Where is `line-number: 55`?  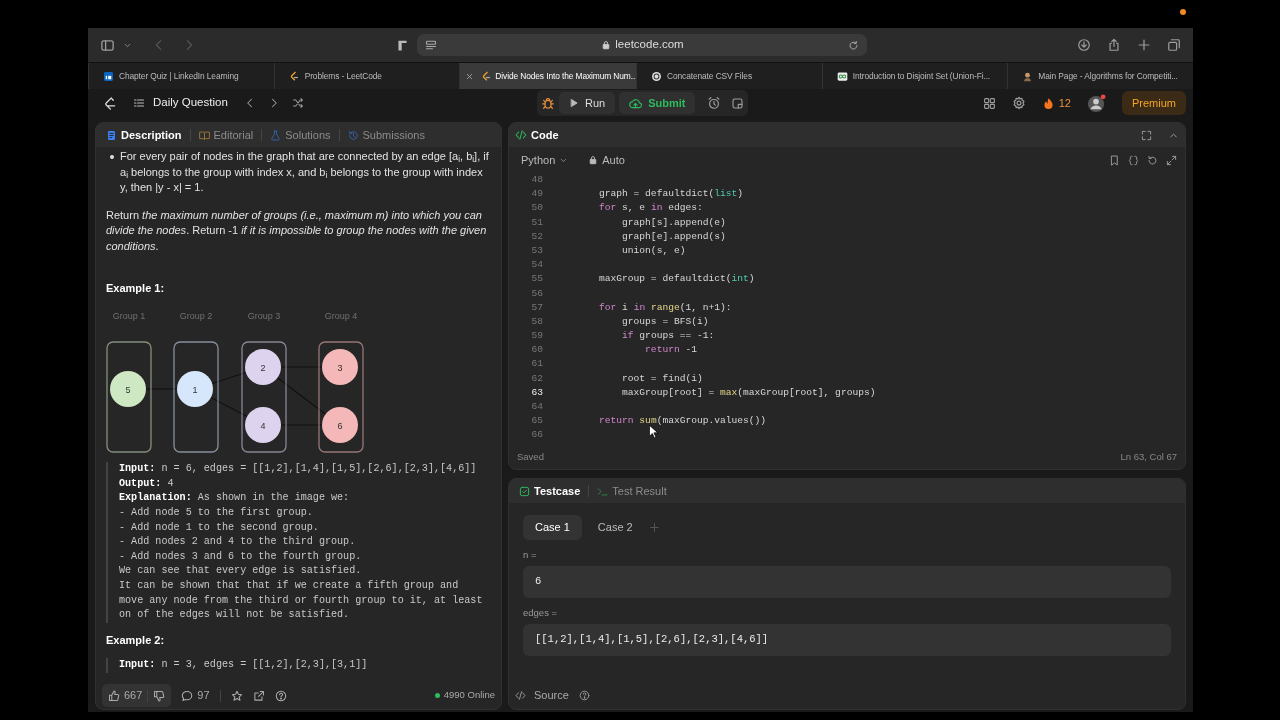 line-number: 55 is located at coordinates (536, 279).